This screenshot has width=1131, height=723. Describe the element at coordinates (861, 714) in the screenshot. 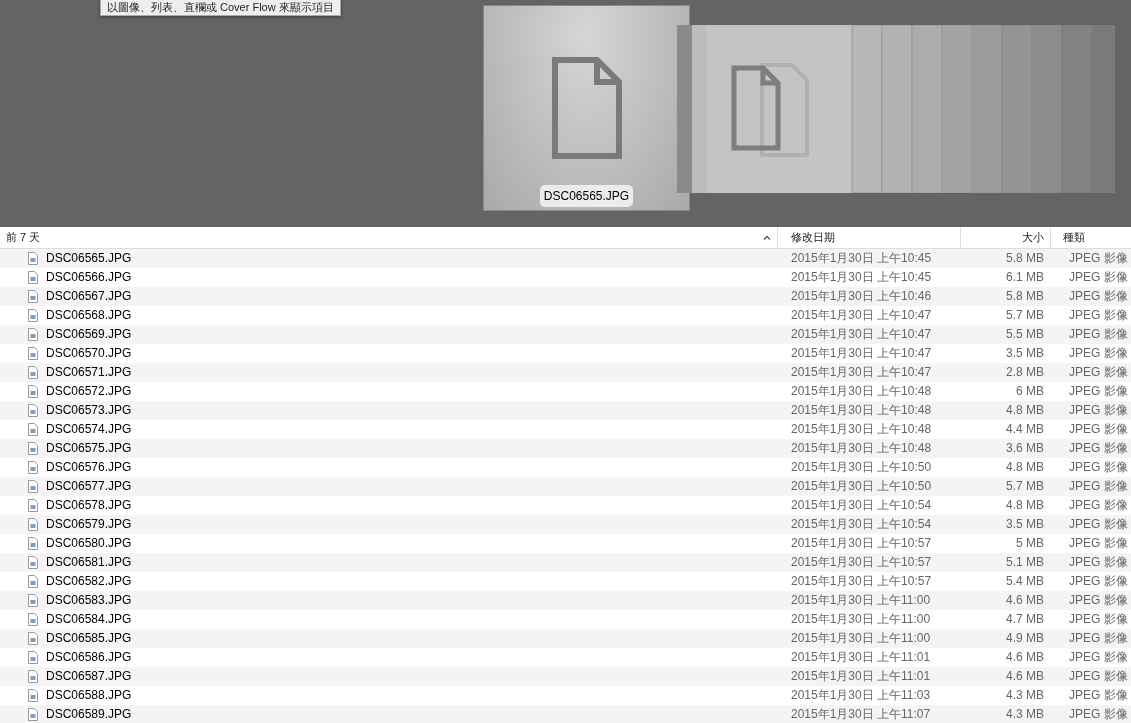

I see `modified-date: 2015年1月30日 上午11:07` at that location.